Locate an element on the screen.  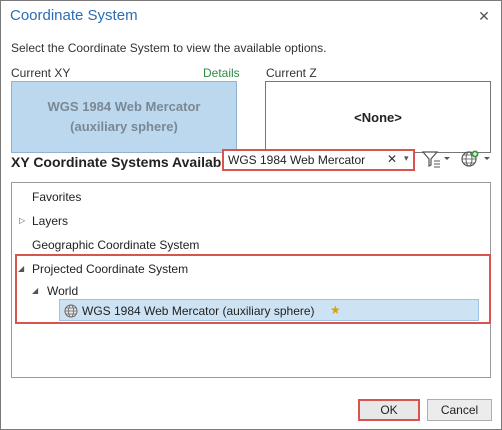
current-xy-value-line1: WGS 1984 Web Mercator is located at coordinates (124, 106).